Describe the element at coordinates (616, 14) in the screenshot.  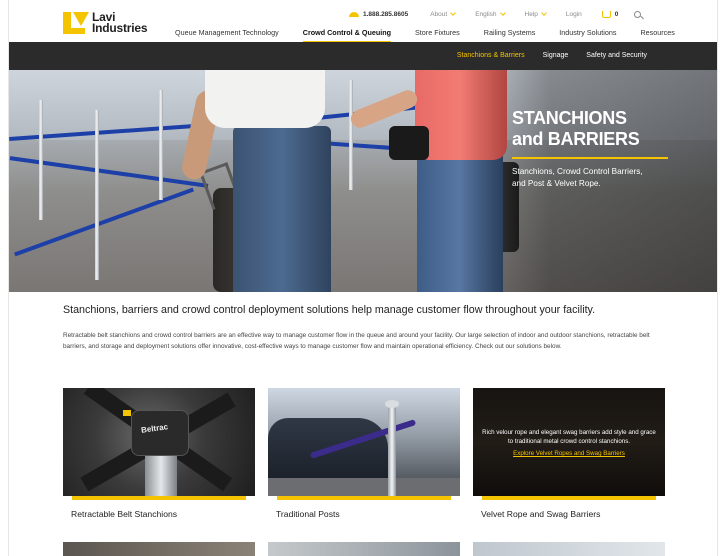
I see `cart-count: 0` at that location.